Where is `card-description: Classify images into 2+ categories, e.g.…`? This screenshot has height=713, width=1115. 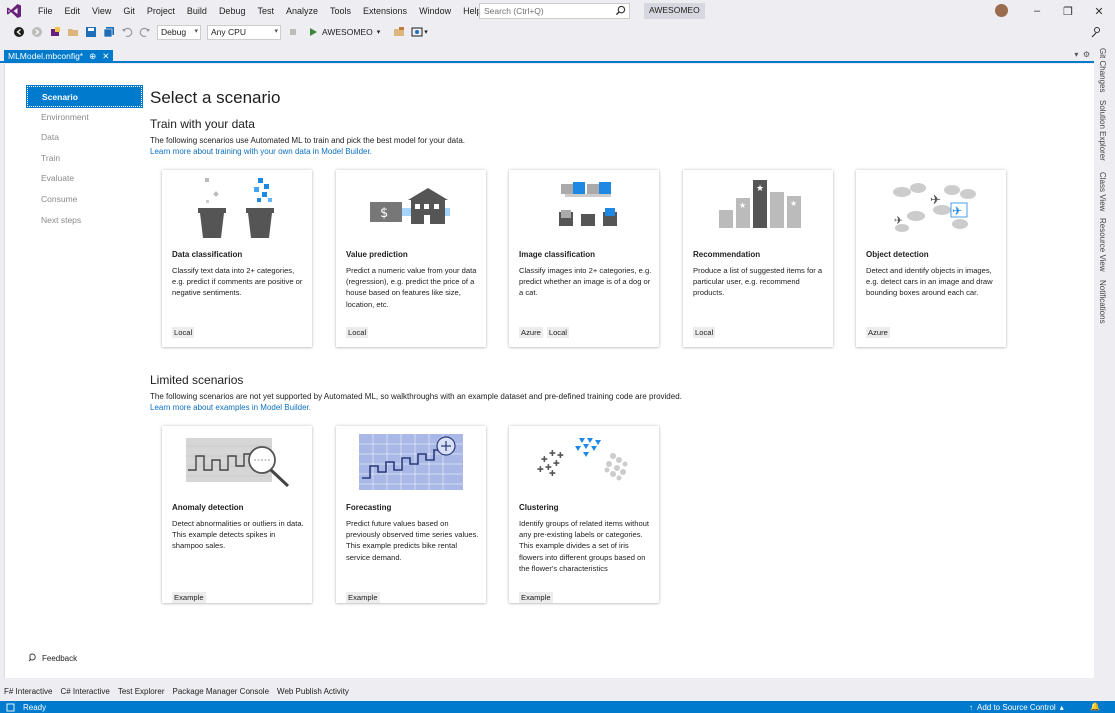 card-description: Classify images into 2+ categories, e.g.… is located at coordinates (585, 282).